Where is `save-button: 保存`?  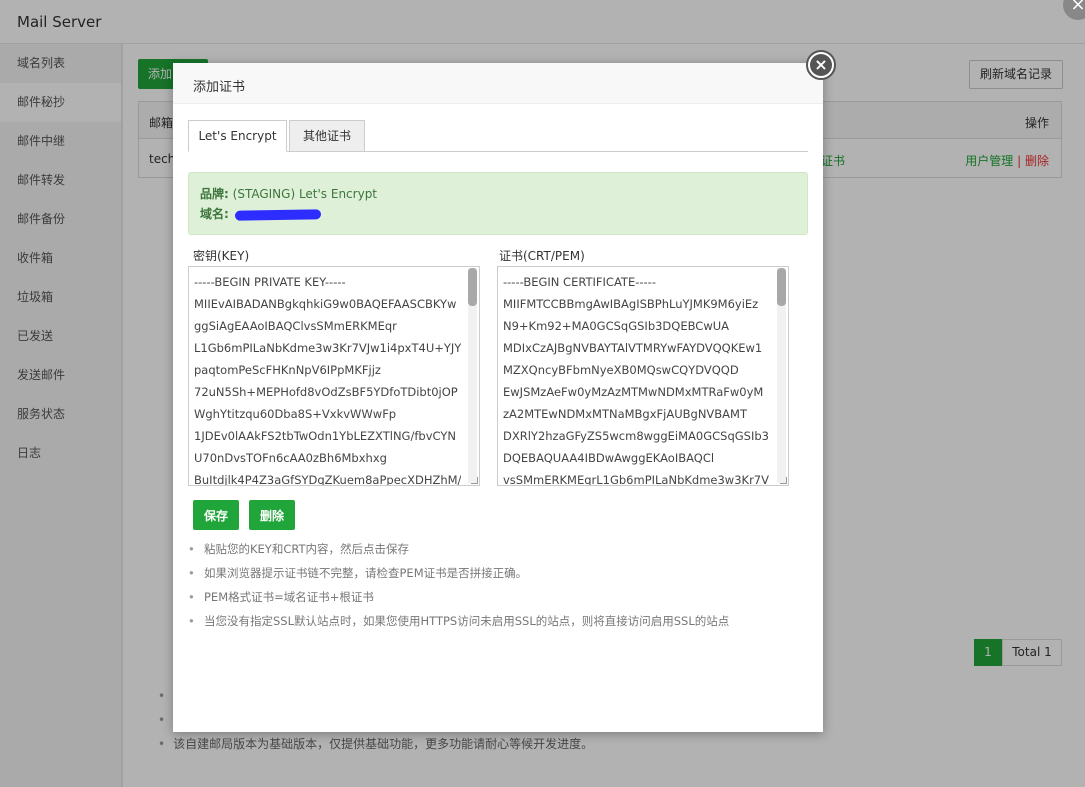 save-button: 保存 is located at coordinates (216, 515).